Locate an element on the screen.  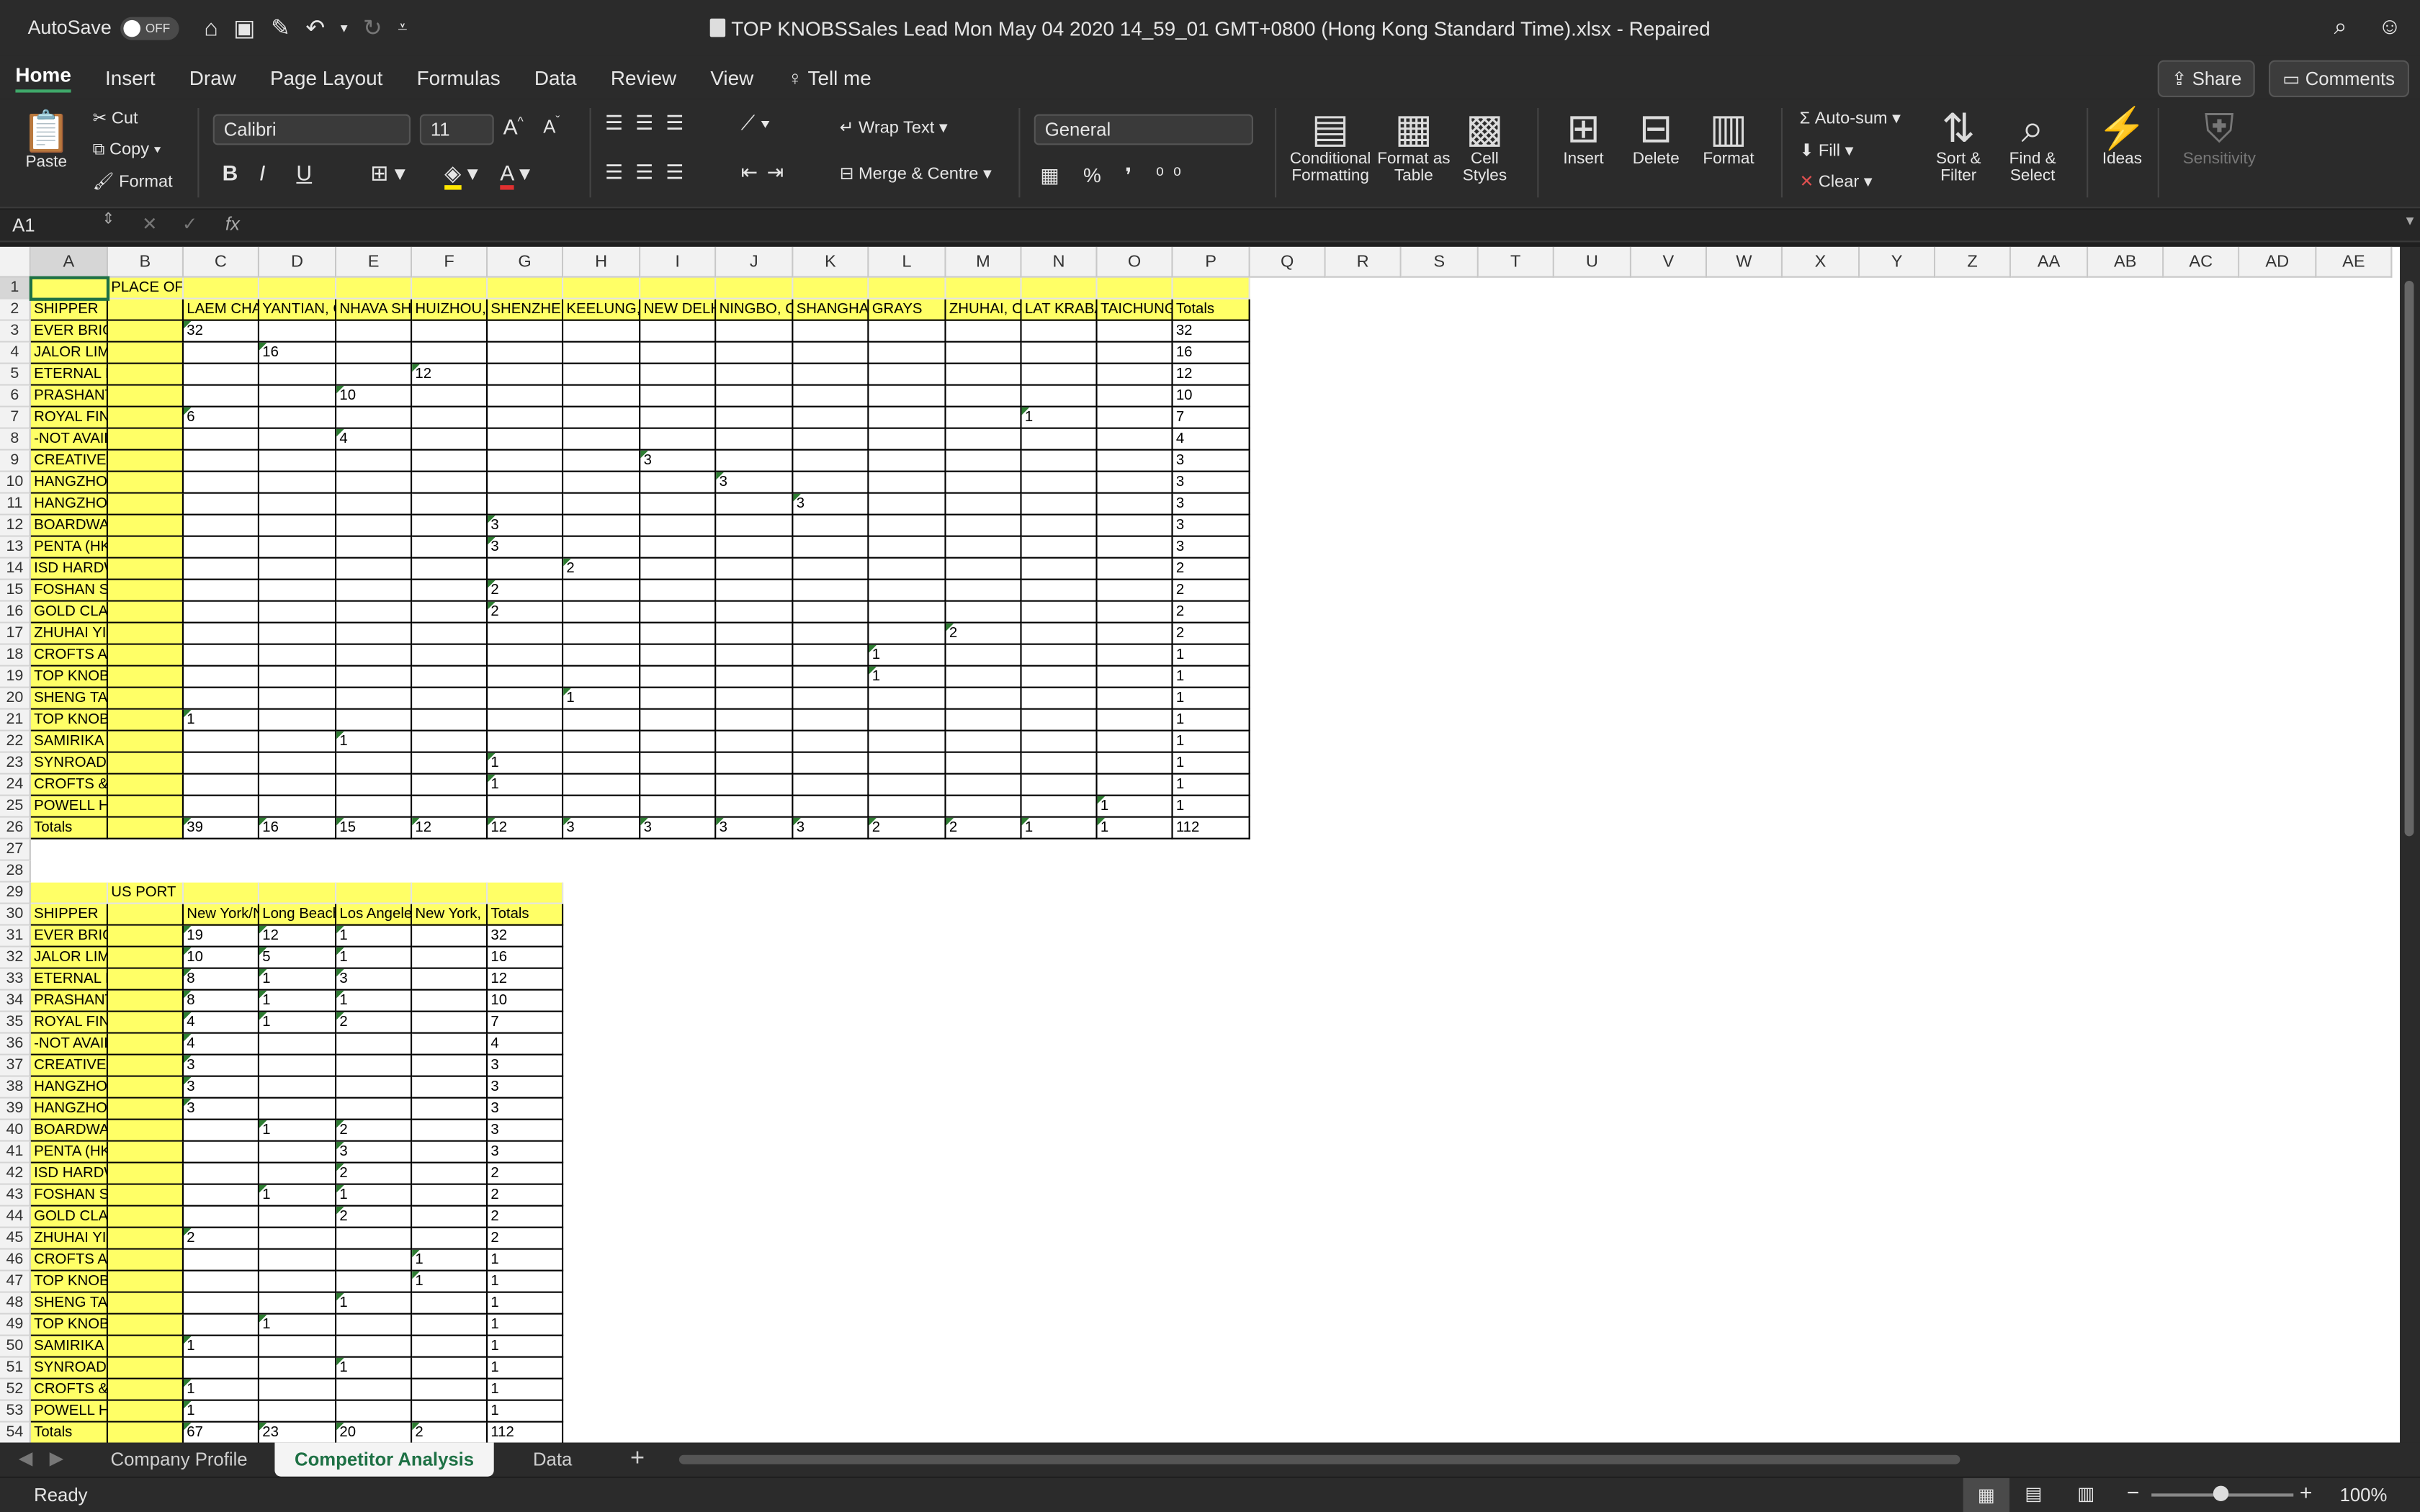
column-header: T is located at coordinates (1516, 262).